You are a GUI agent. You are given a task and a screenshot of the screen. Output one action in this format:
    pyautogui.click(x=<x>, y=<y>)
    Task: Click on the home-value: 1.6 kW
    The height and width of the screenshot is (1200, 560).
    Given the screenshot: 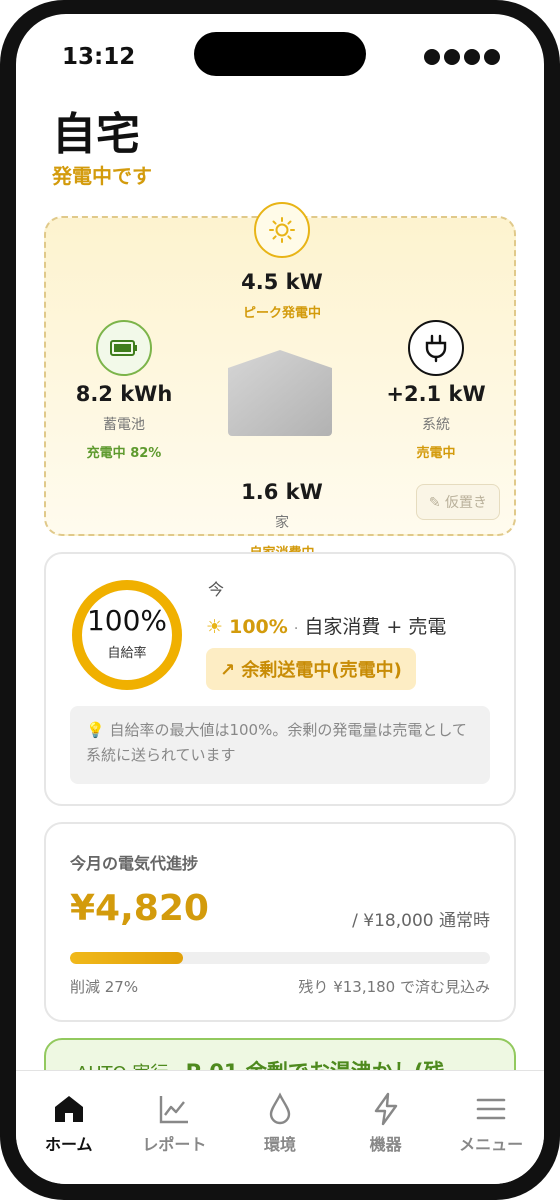 What is the action you would take?
    pyautogui.click(x=282, y=492)
    